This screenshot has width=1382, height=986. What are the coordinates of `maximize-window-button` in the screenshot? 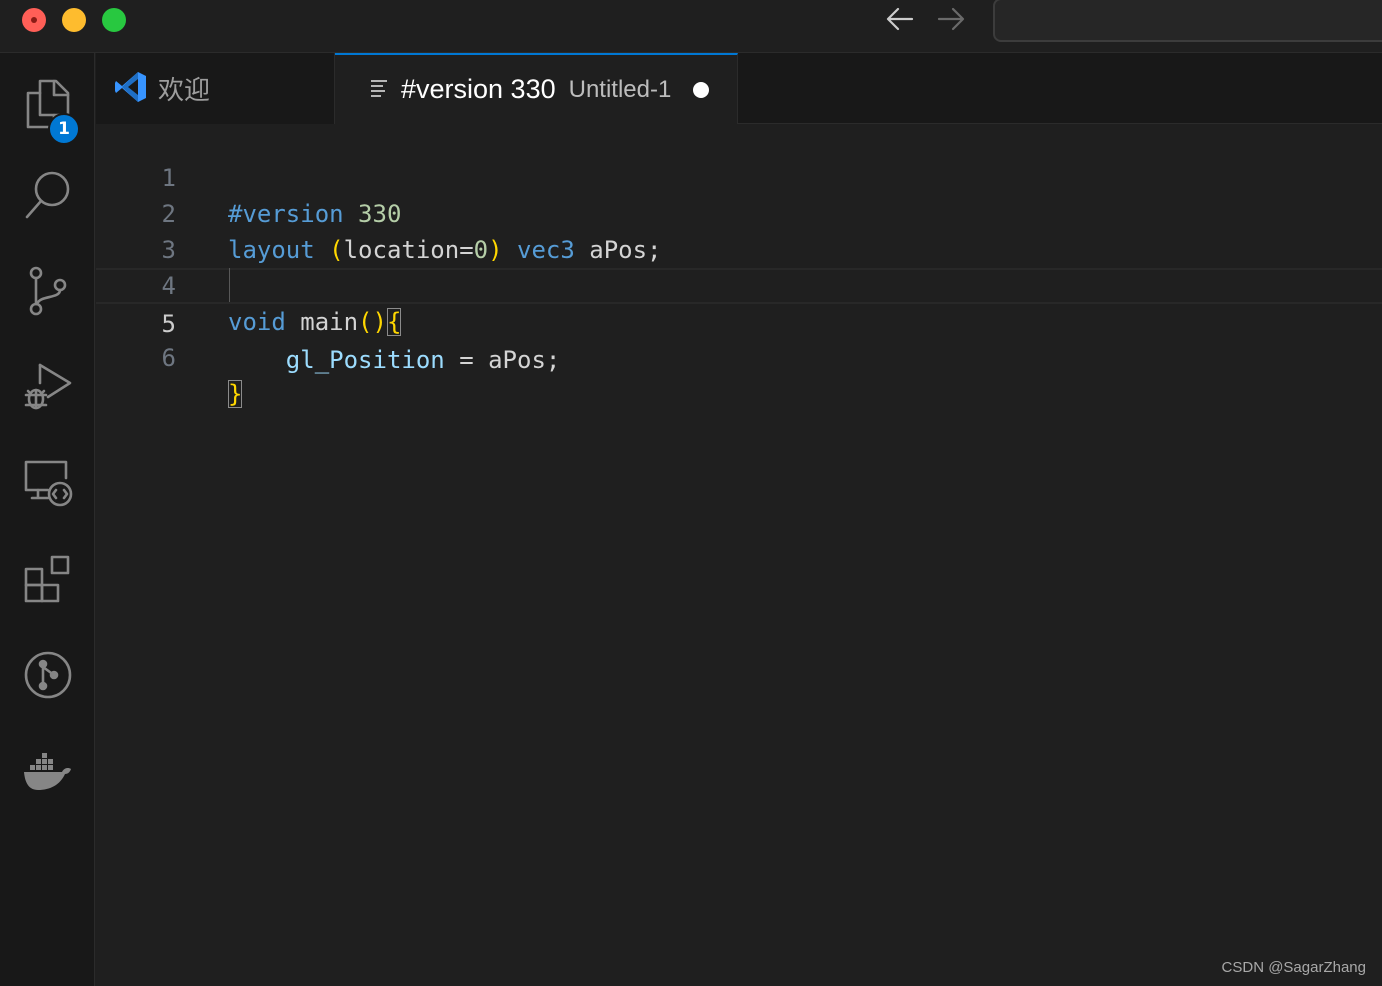 It's located at (114, 20).